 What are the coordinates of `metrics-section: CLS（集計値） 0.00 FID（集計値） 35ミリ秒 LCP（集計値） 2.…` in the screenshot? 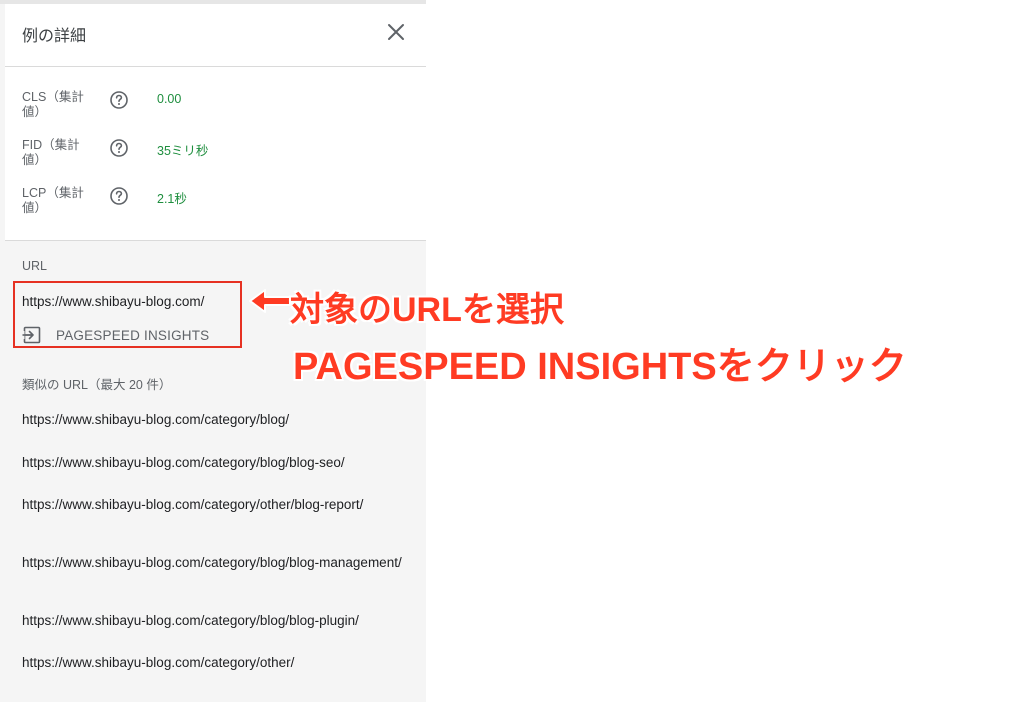 It's located at (215, 154).